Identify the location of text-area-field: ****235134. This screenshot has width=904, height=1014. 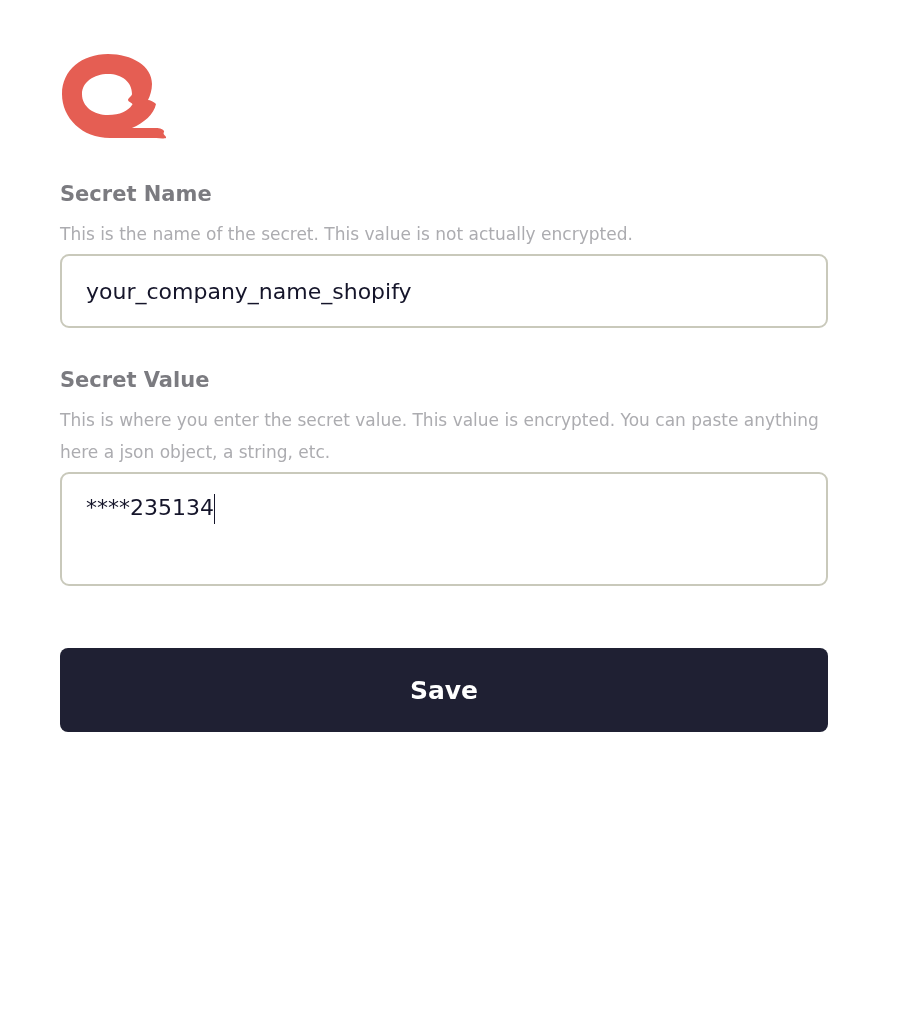
(444, 529).